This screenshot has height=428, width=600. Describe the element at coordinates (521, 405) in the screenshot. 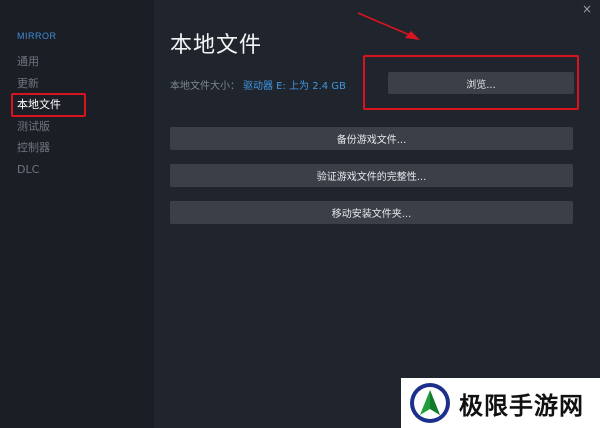

I see `watermark-text: 极限手游网` at that location.